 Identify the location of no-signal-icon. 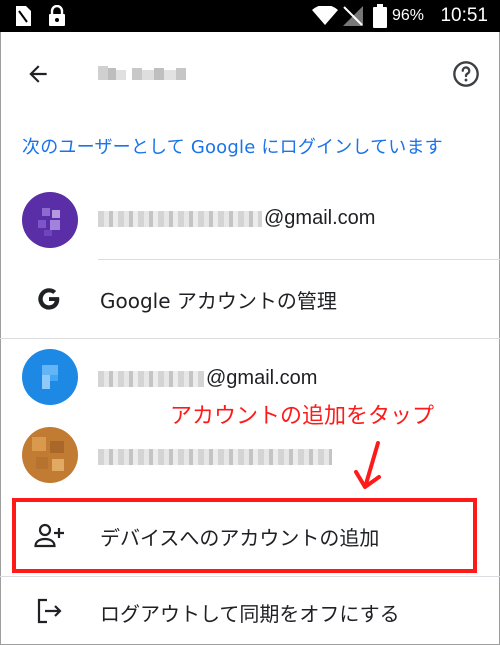
(353, 16).